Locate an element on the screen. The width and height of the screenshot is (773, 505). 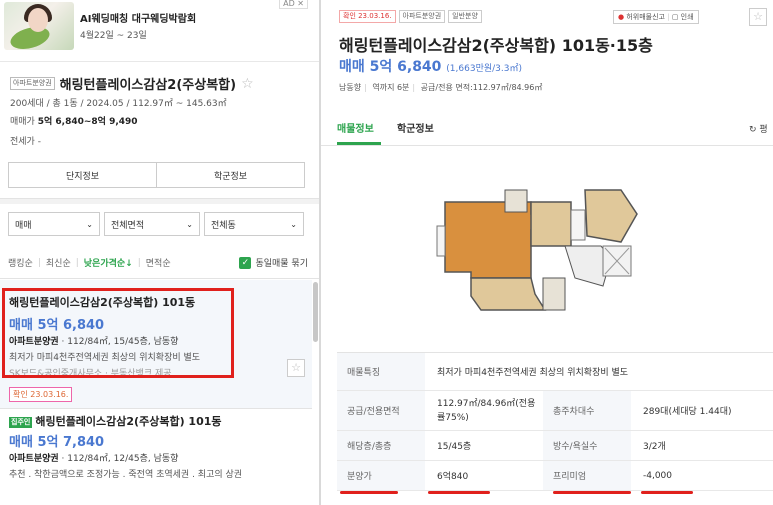
area-value: 전체면적 is located at coordinates (128, 225).